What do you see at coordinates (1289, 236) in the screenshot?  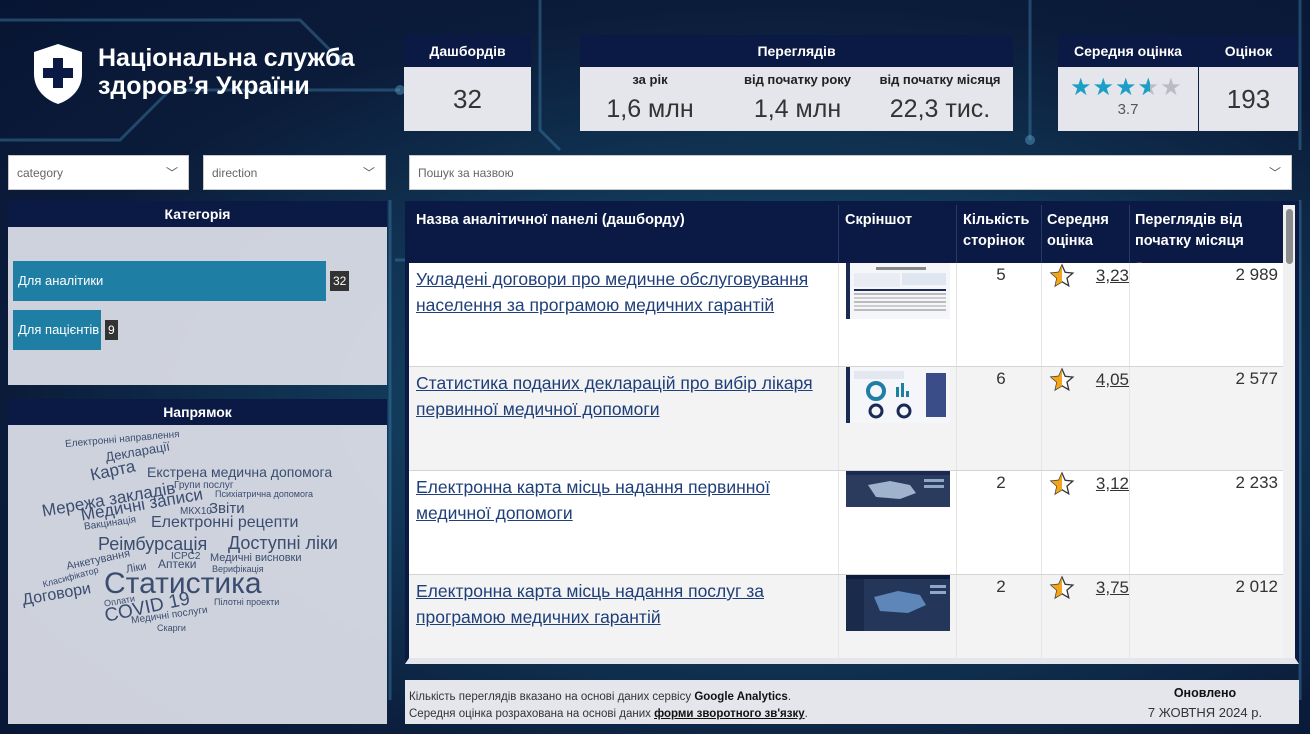 I see `scrollbar-thumb` at bounding box center [1289, 236].